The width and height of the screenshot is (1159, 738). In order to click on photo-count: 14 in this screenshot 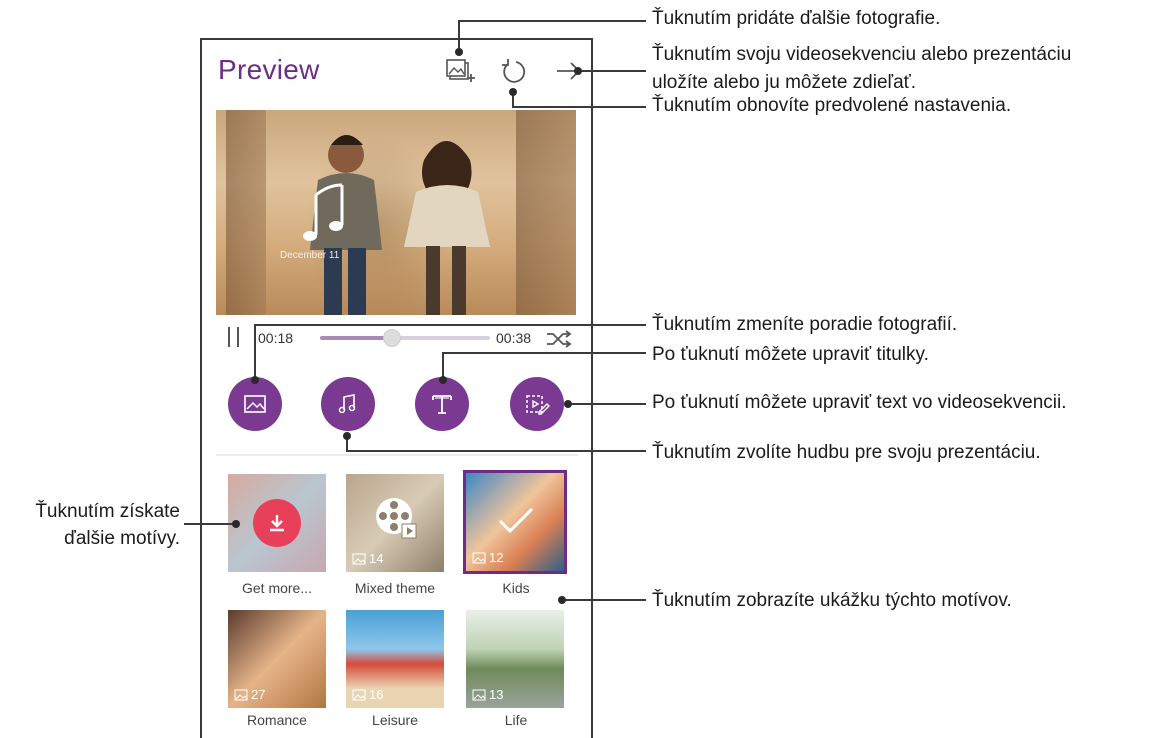, I will do `click(367, 558)`.